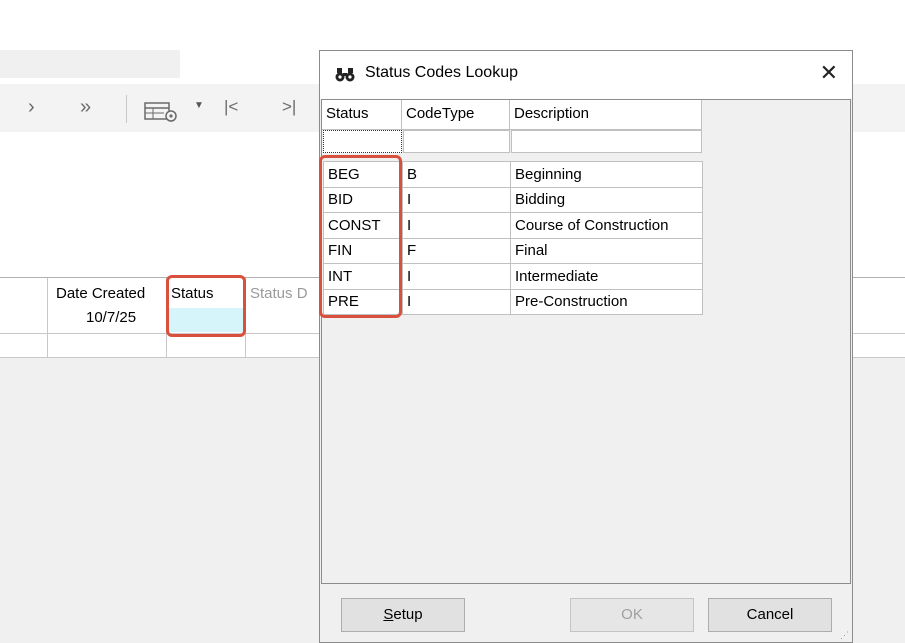 The width and height of the screenshot is (905, 643). What do you see at coordinates (90, 64) in the screenshot?
I see `app-top-strip` at bounding box center [90, 64].